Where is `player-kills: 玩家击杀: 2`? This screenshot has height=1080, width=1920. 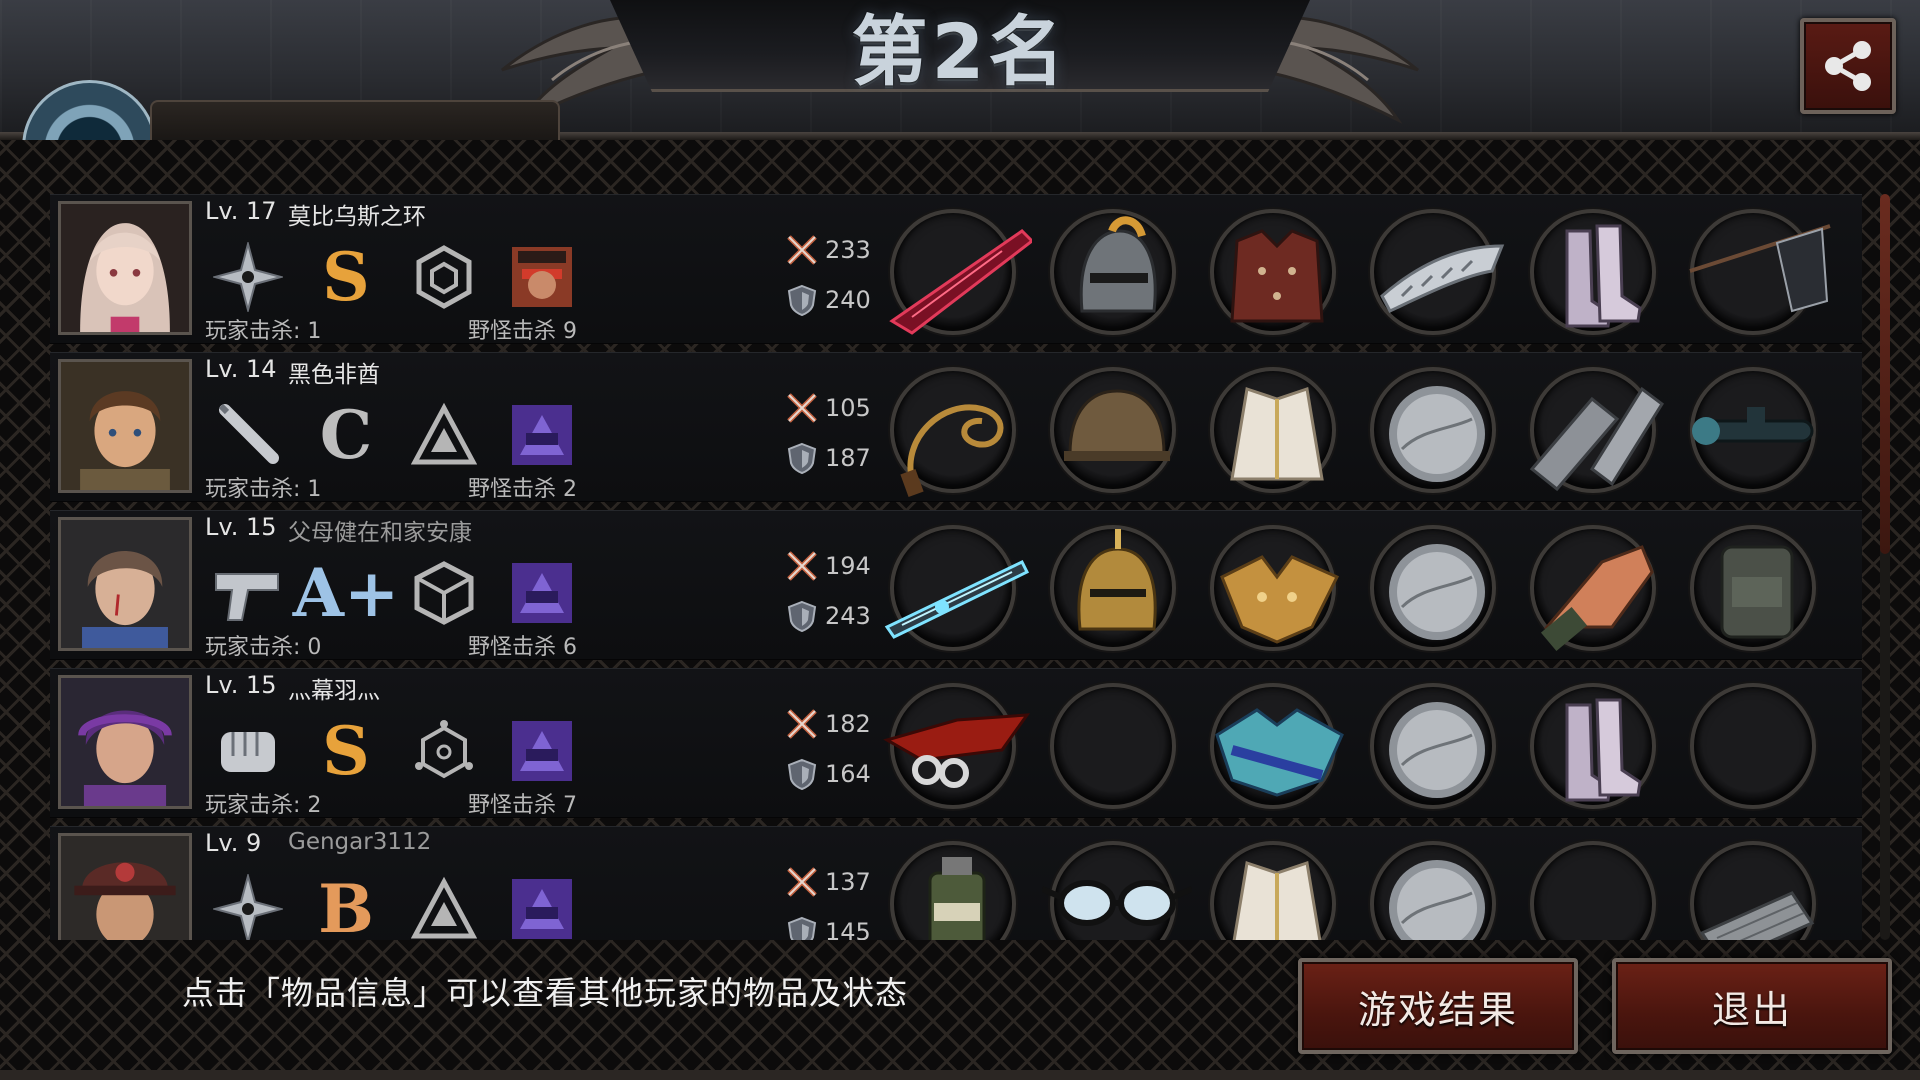 player-kills: 玩家击杀: 2 is located at coordinates (263, 805).